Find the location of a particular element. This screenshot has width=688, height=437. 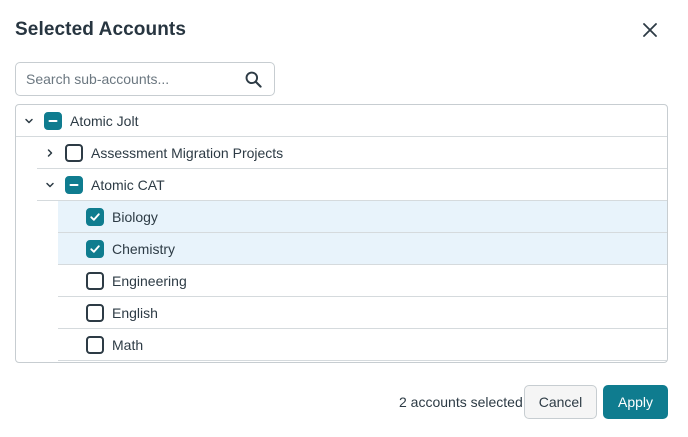

apply-button: Apply is located at coordinates (635, 402).